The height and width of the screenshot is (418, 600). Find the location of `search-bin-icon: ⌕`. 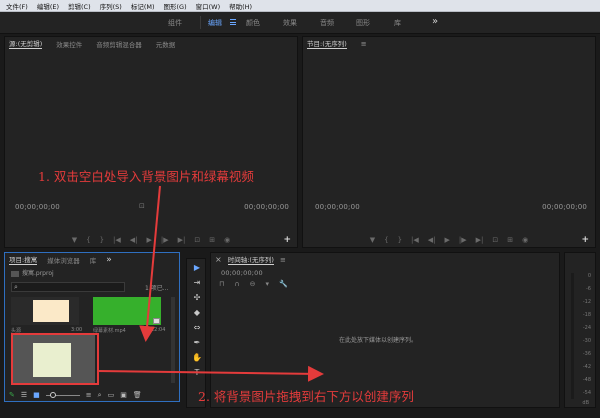

search-bin-icon: ⌕ is located at coordinates (100, 395).